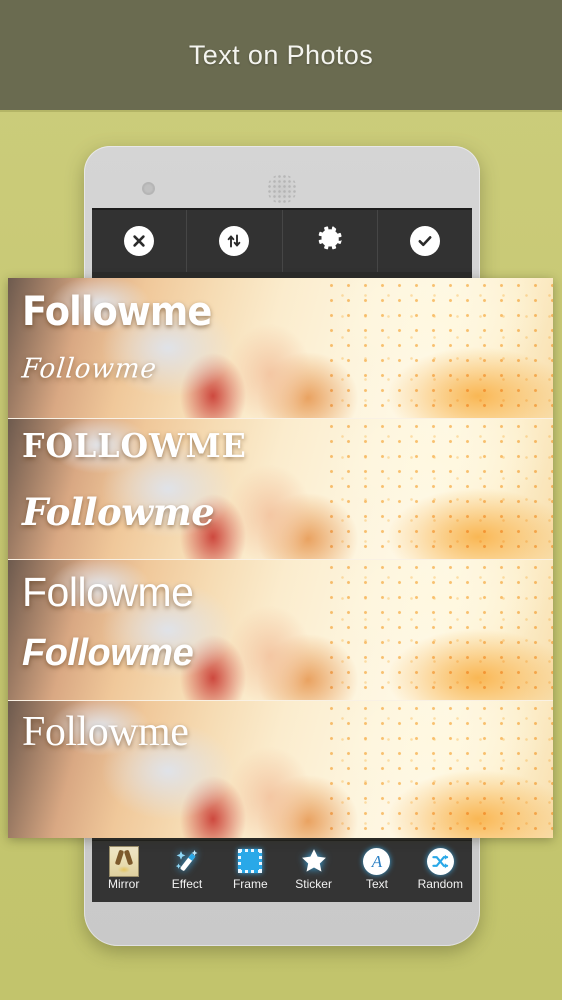  What do you see at coordinates (118, 512) in the screenshot?
I see `text-sample-4: Followme` at bounding box center [118, 512].